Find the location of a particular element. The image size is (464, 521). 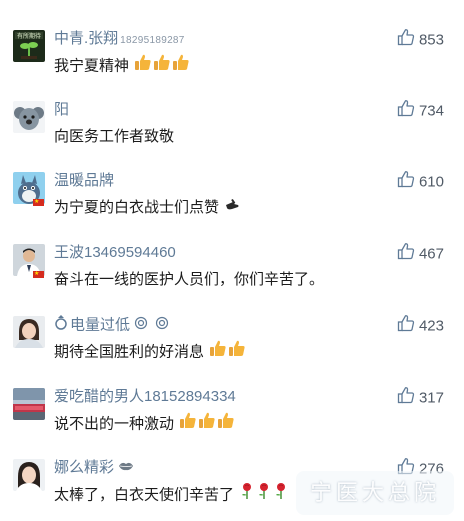

comment-author: 阳 is located at coordinates (61, 110).